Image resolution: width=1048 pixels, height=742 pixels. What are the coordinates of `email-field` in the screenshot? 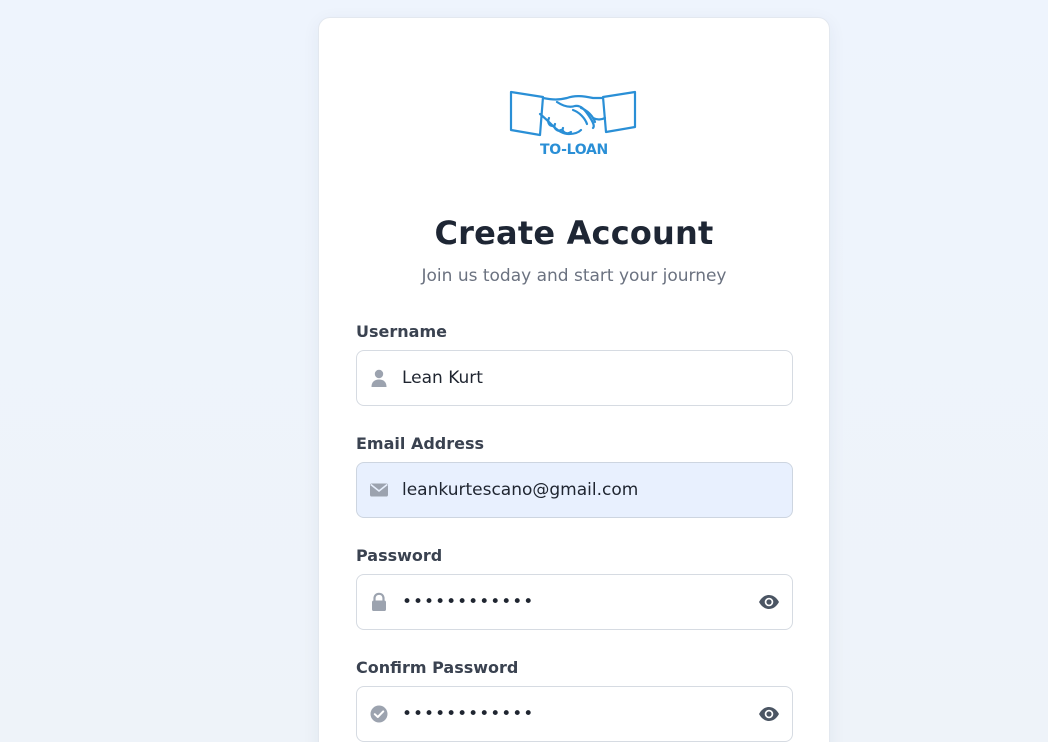 It's located at (574, 490).